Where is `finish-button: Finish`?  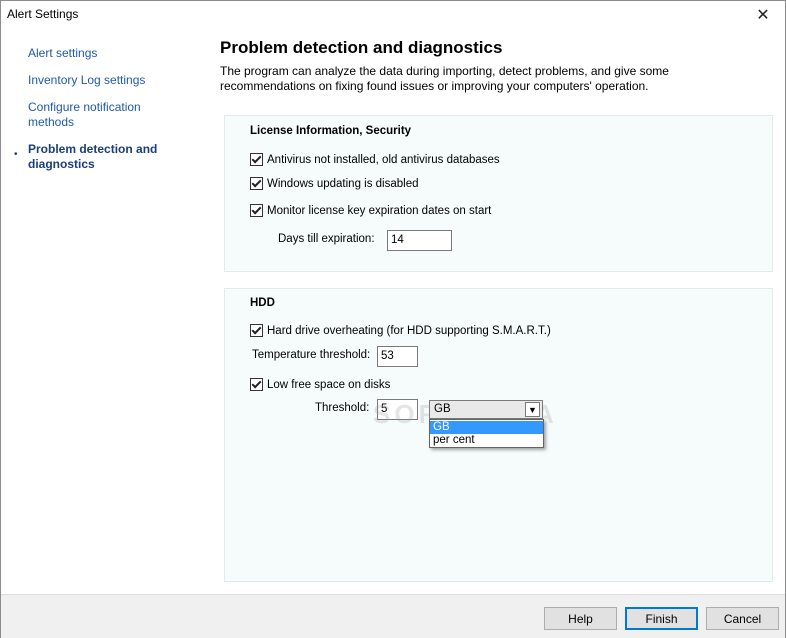 finish-button: Finish is located at coordinates (661, 618).